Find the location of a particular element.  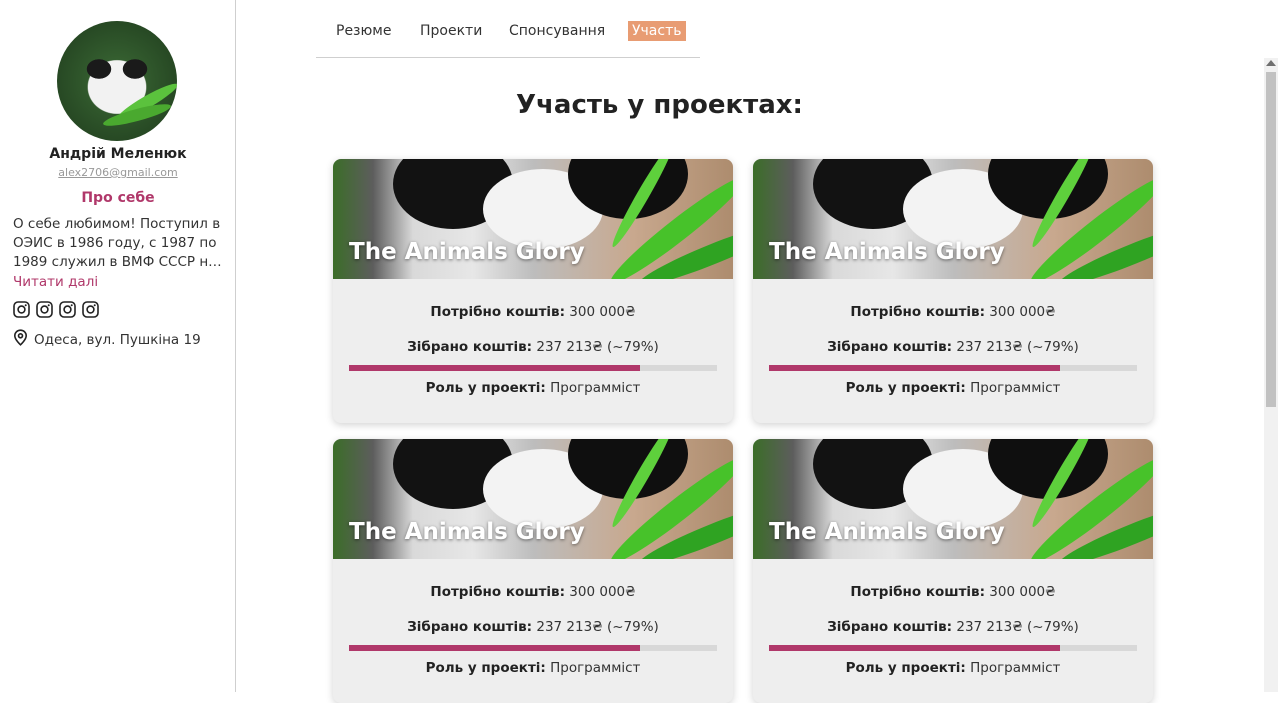

scroll-up-arrow-icon is located at coordinates (1271, 63).